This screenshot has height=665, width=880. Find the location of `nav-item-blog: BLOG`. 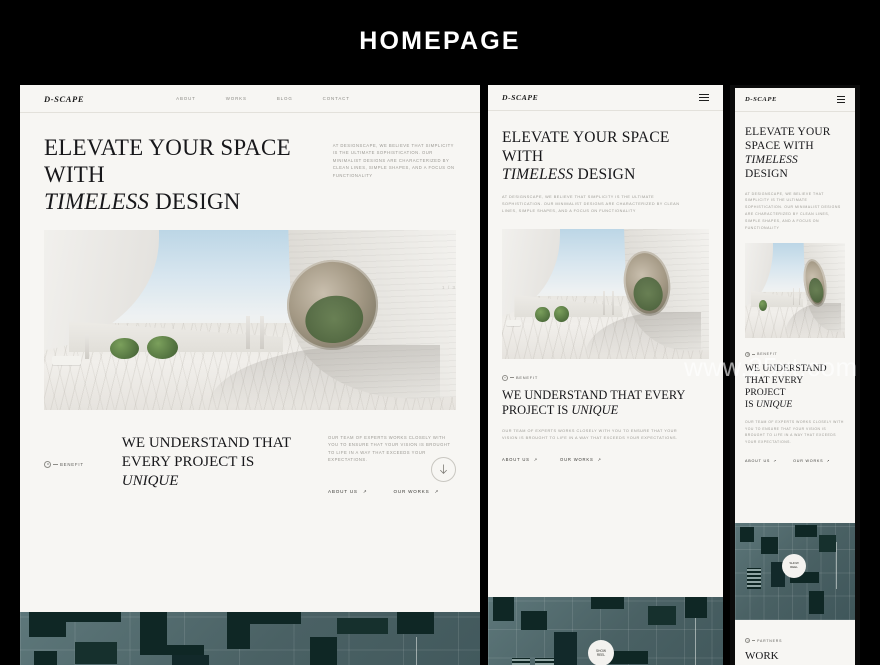

nav-item-blog: BLOG is located at coordinates (285, 98).